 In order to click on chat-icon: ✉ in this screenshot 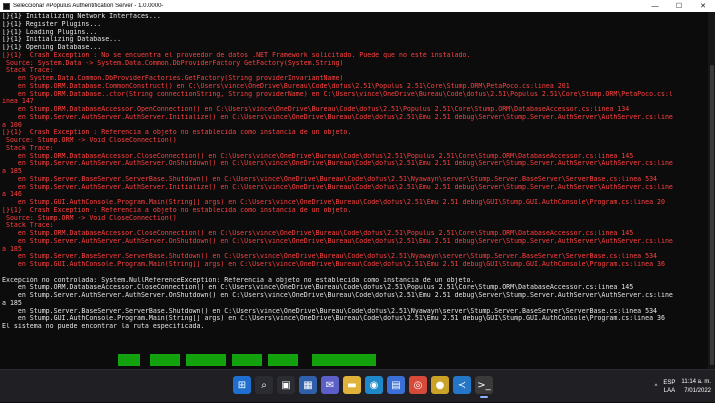, I will do `click(330, 385)`.